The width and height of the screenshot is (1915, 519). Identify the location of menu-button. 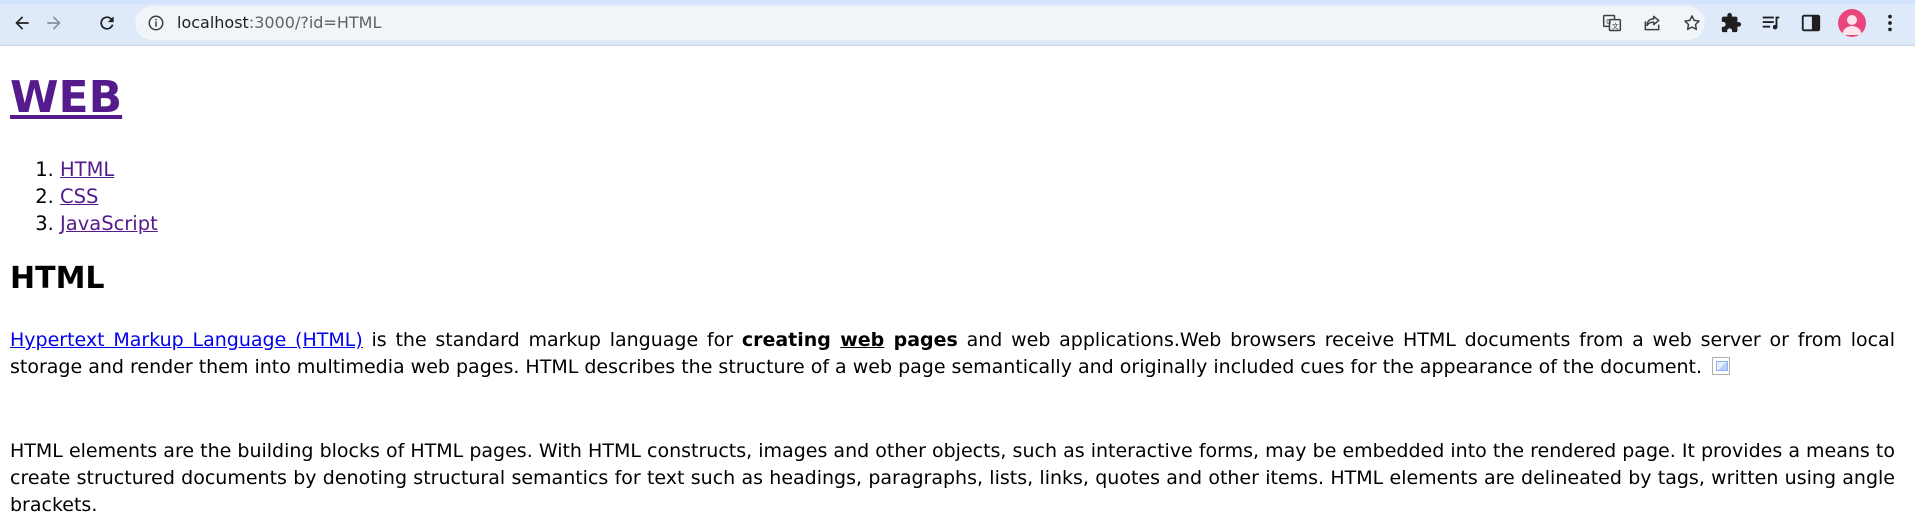
(1890, 23).